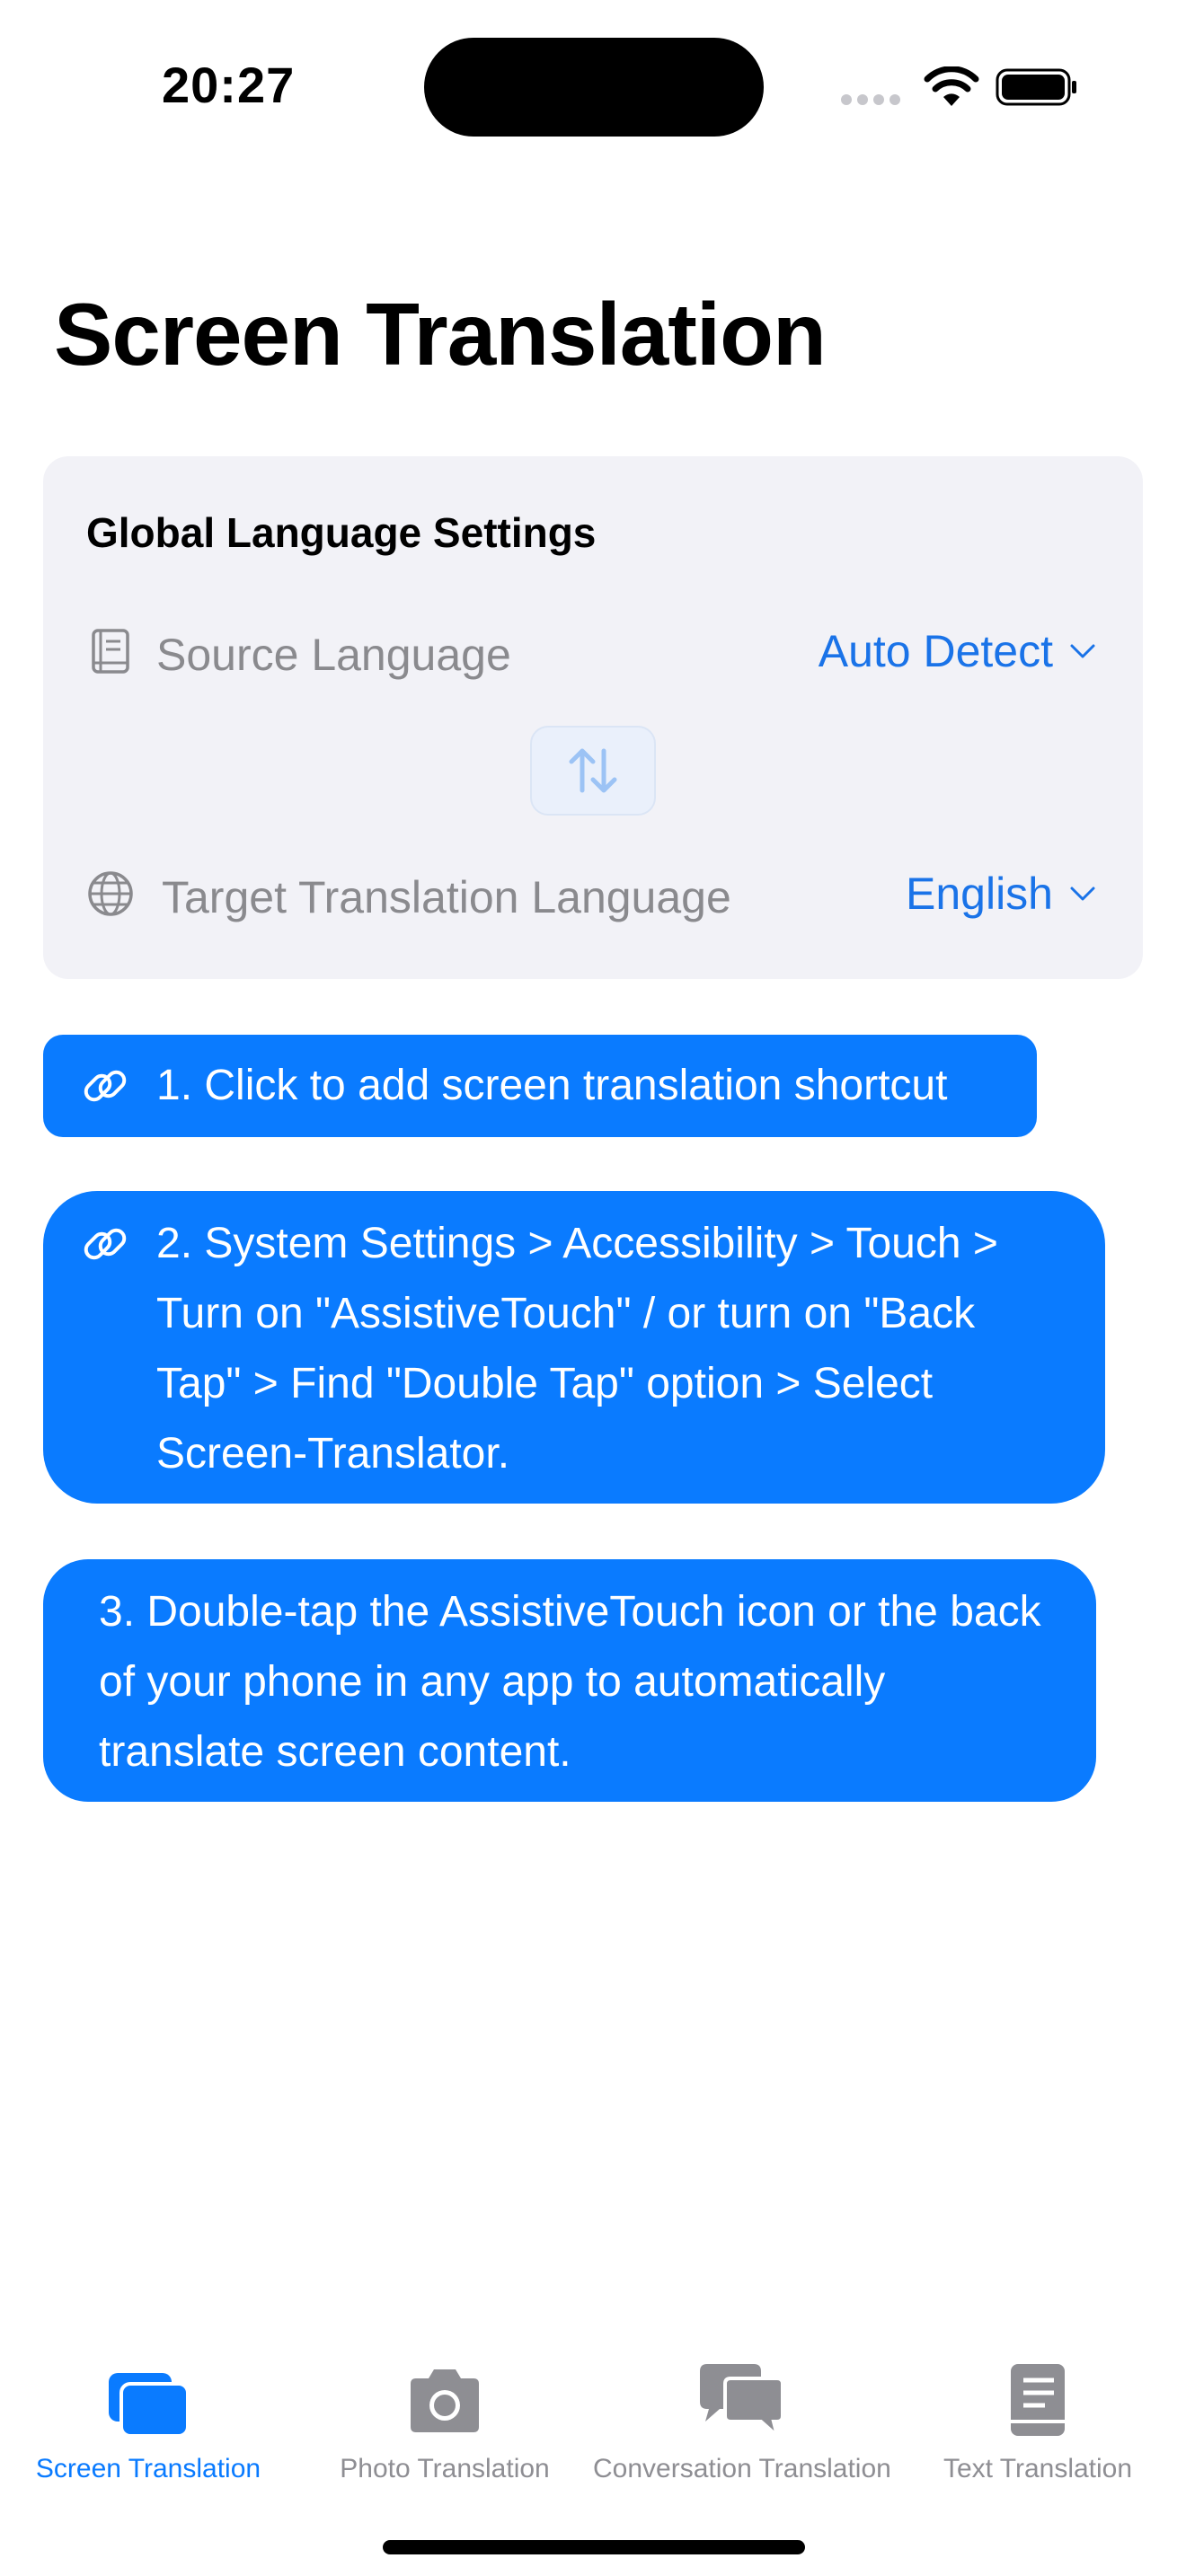  What do you see at coordinates (1038, 2468) in the screenshot?
I see `tab-label: Text Translation` at bounding box center [1038, 2468].